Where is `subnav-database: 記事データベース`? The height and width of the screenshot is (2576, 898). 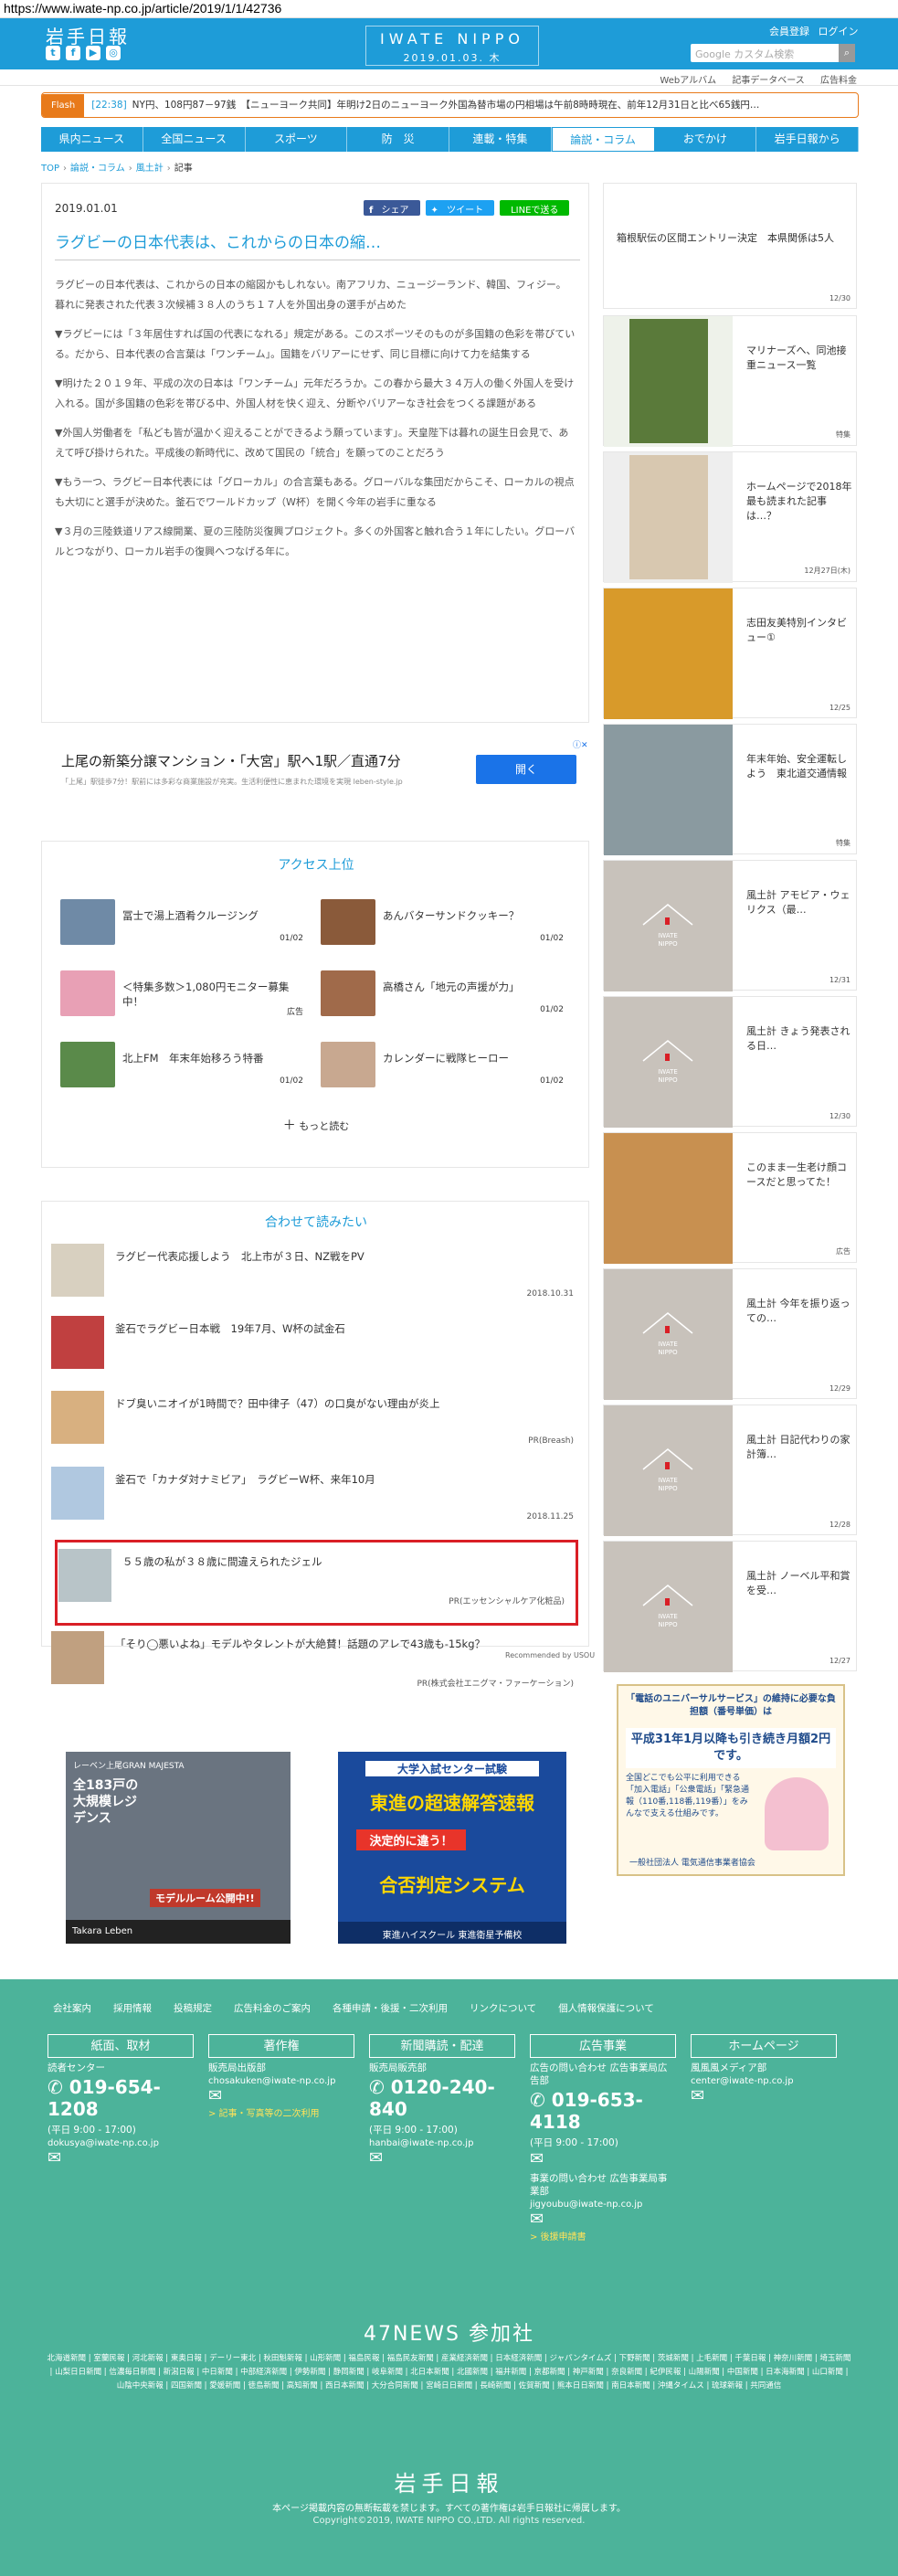
subnav-database: 記事データベース is located at coordinates (769, 81).